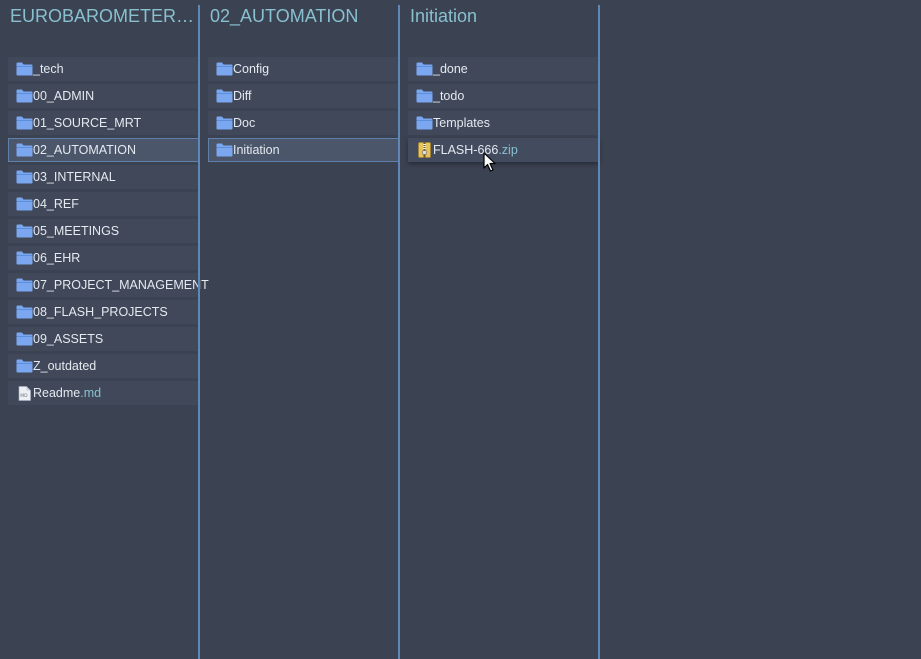 This screenshot has width=921, height=659. Describe the element at coordinates (24, 396) in the screenshot. I see `svg-text: MD` at that location.